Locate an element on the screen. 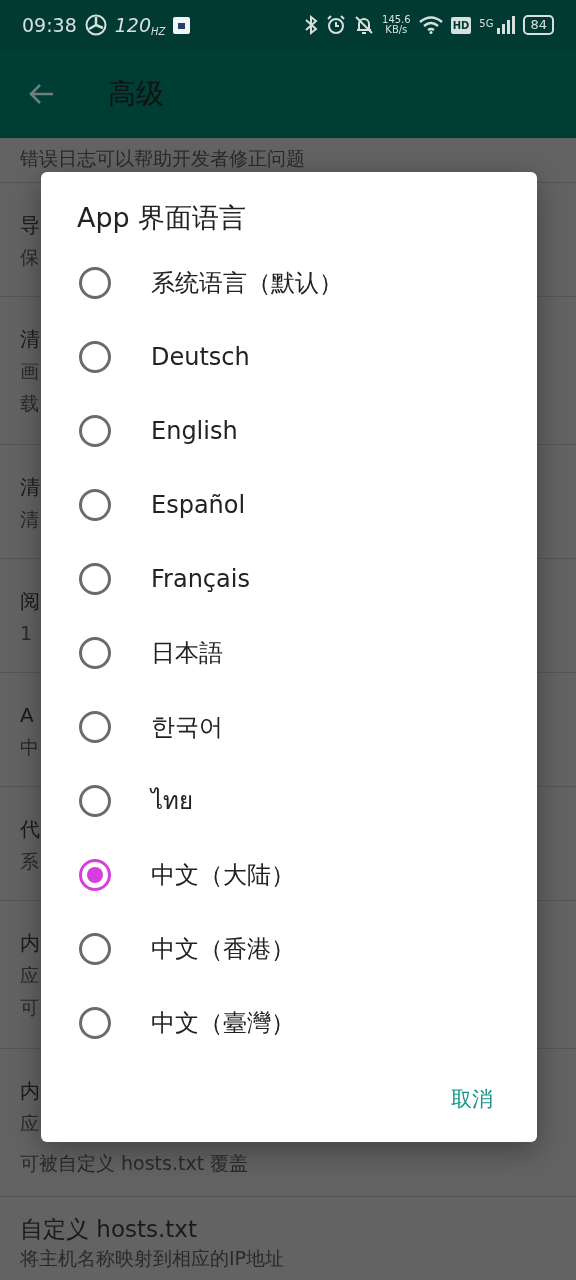 This screenshot has width=576, height=1280. speed-text: 145.6 is located at coordinates (396, 19).